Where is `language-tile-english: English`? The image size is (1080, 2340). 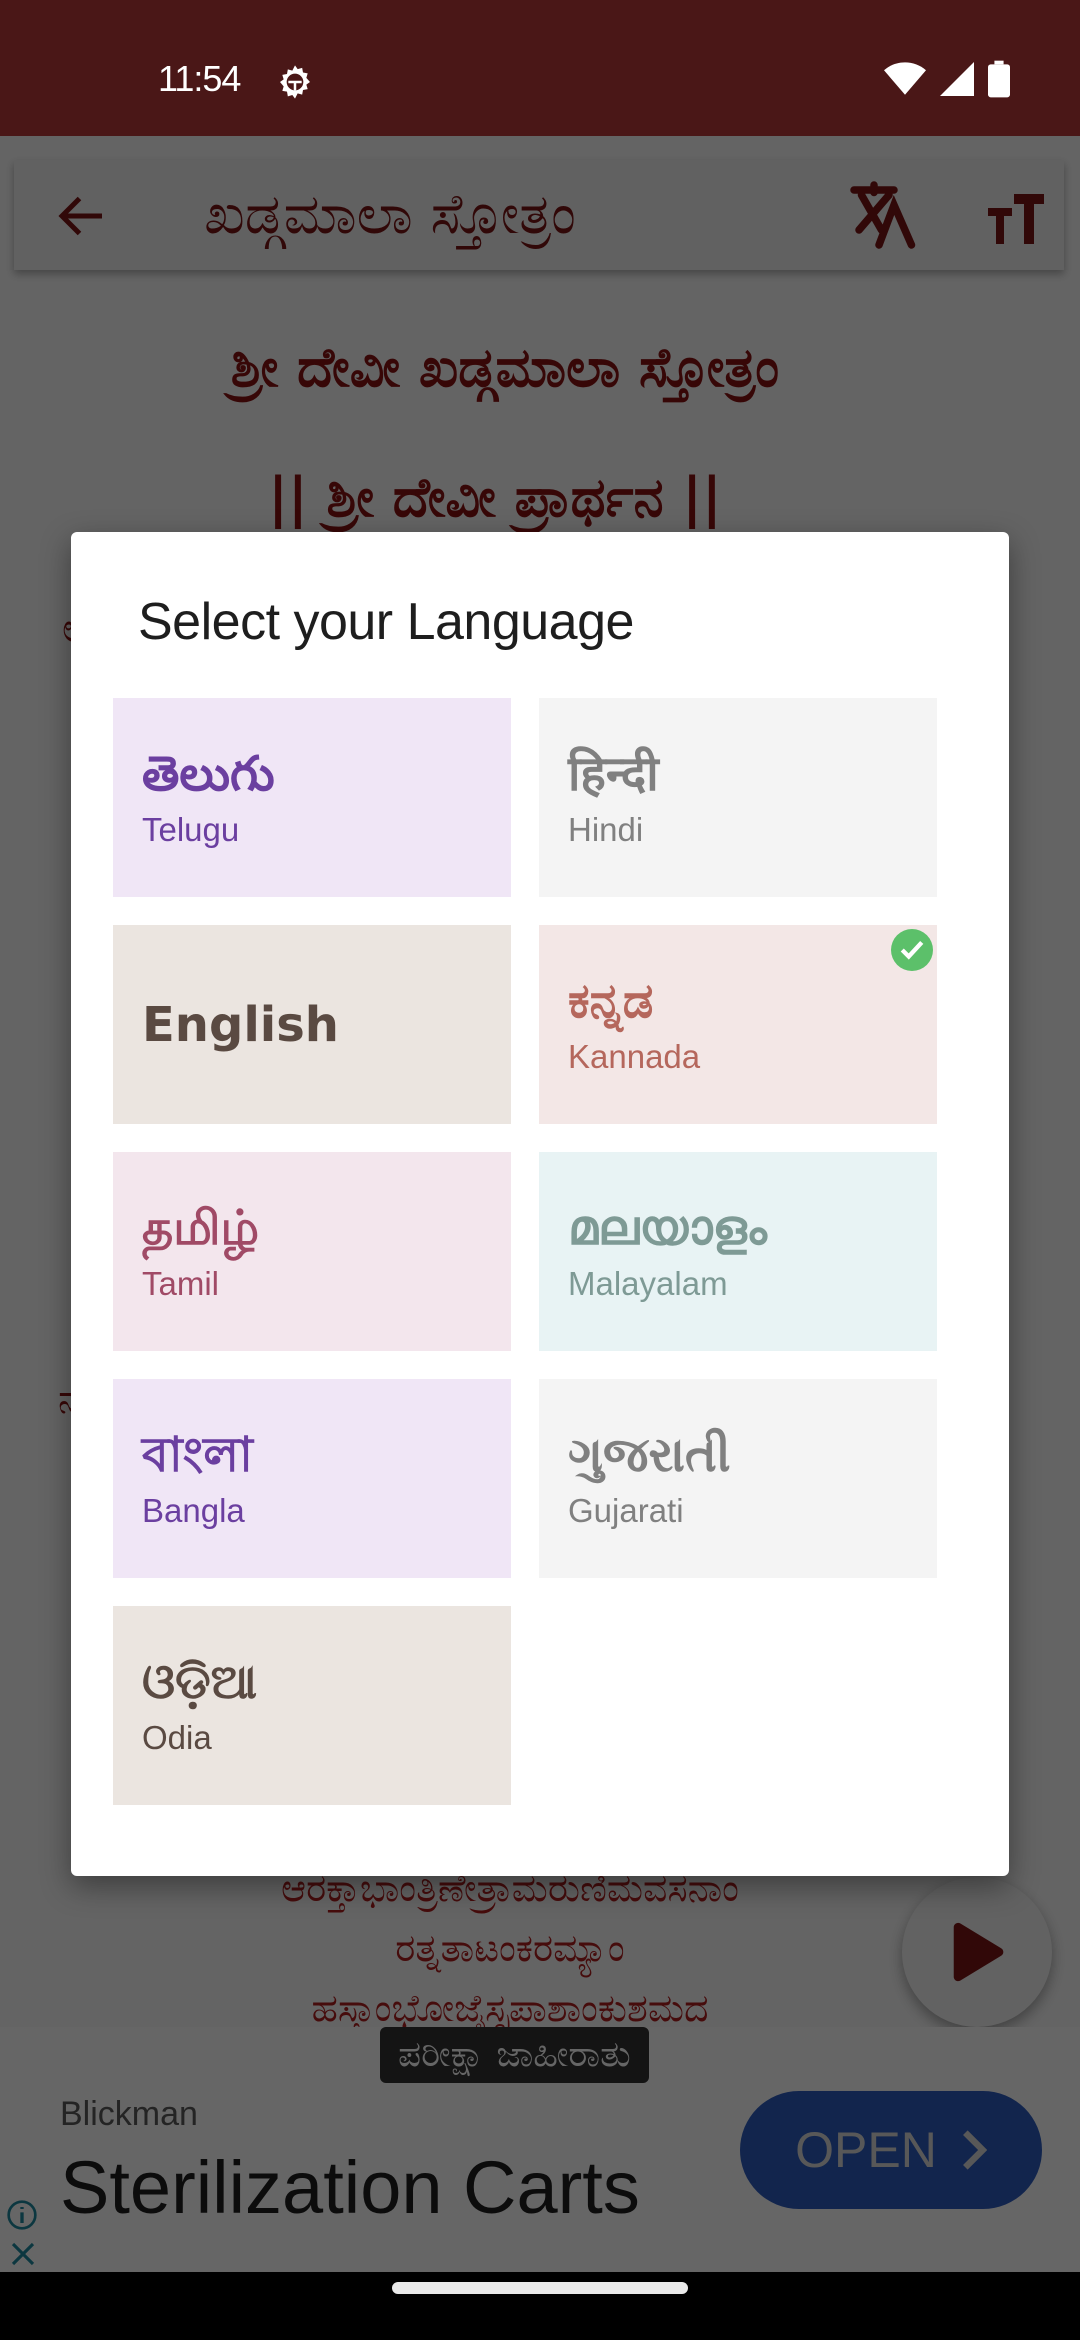 language-tile-english: English is located at coordinates (312, 1024).